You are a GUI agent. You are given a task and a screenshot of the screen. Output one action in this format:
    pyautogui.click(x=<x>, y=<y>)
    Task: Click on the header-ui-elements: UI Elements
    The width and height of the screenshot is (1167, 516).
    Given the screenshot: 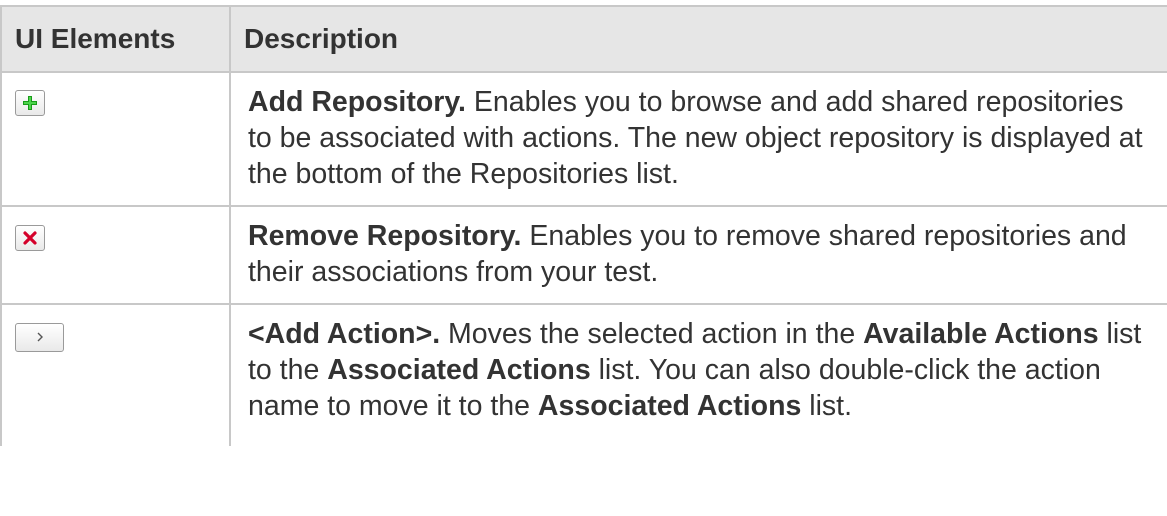 What is the action you would take?
    pyautogui.click(x=115, y=39)
    